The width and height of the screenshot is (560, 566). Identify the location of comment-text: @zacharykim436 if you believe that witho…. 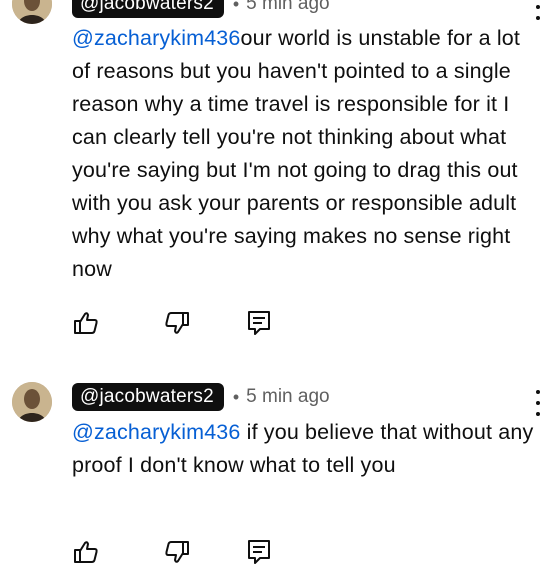
(307, 449).